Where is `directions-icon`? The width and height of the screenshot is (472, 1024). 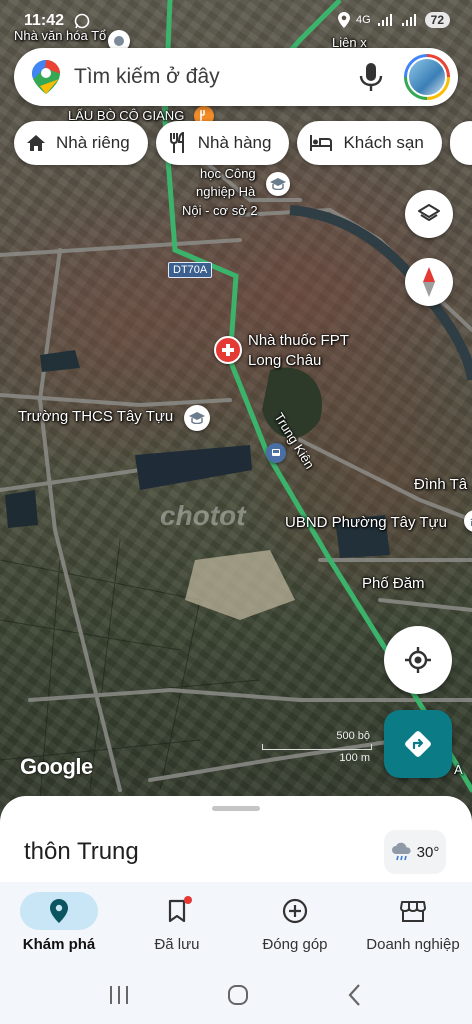 directions-icon is located at coordinates (418, 744).